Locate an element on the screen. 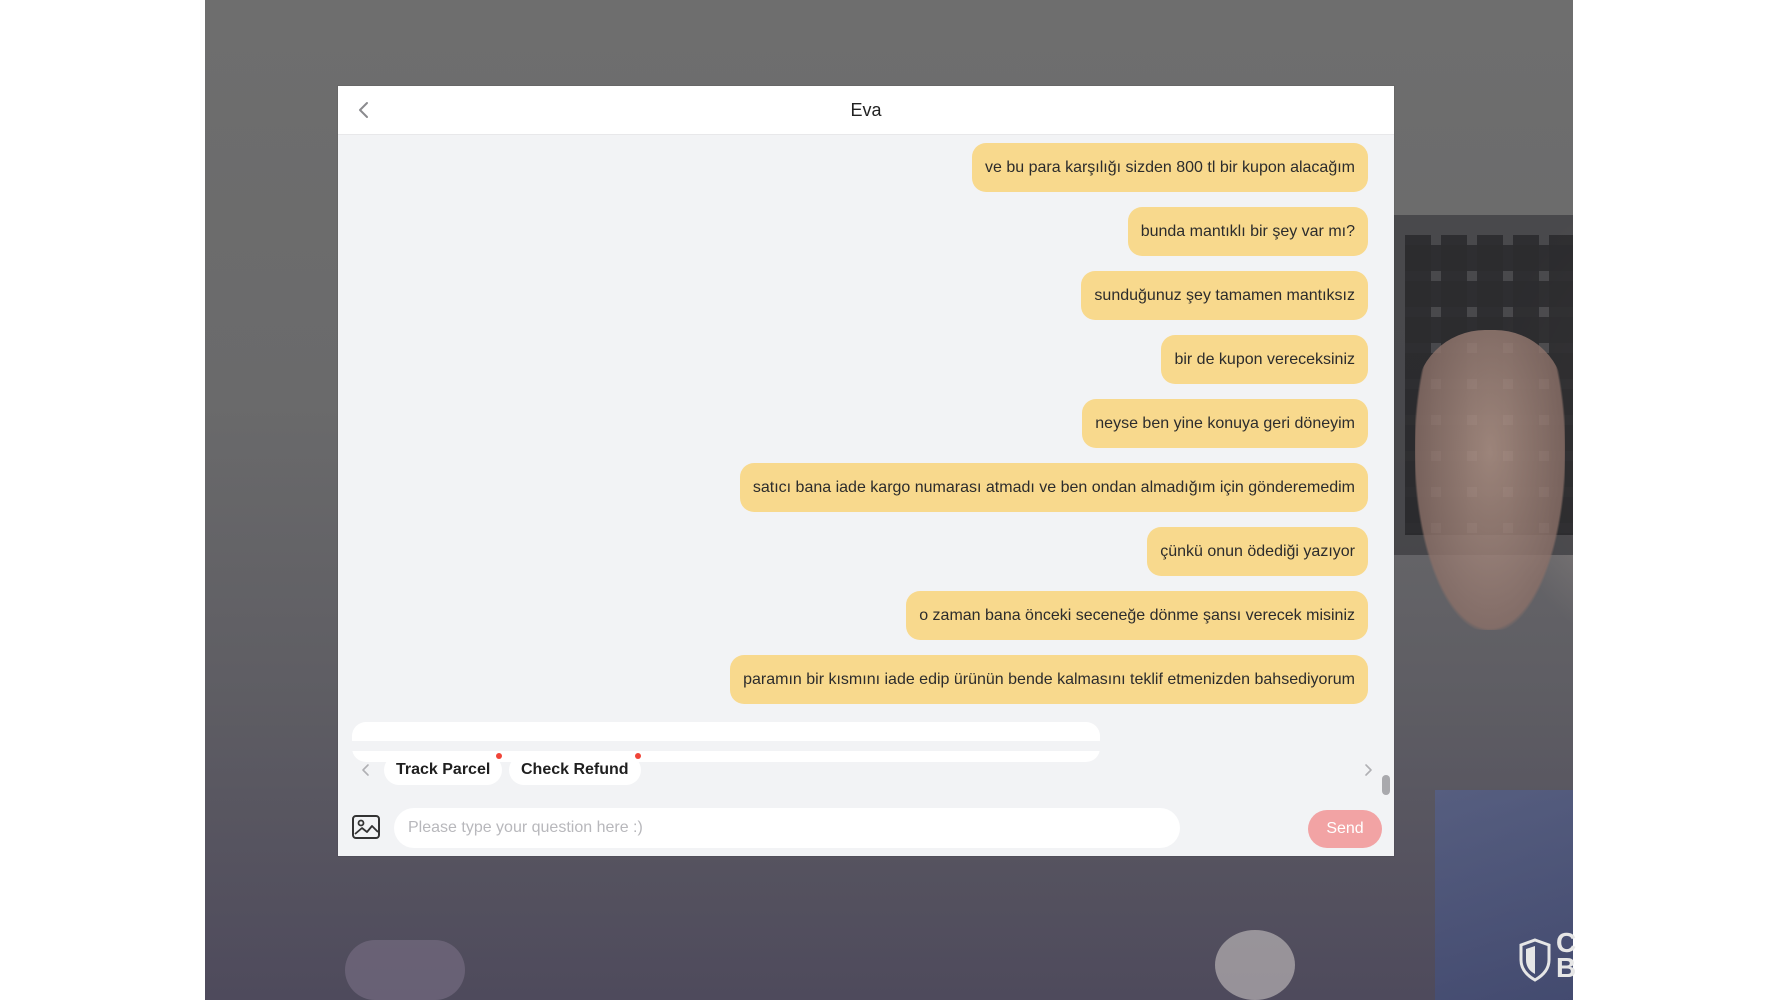  user-message-bubble: neyse ben yine konuya geri döneyim is located at coordinates (1225, 423).